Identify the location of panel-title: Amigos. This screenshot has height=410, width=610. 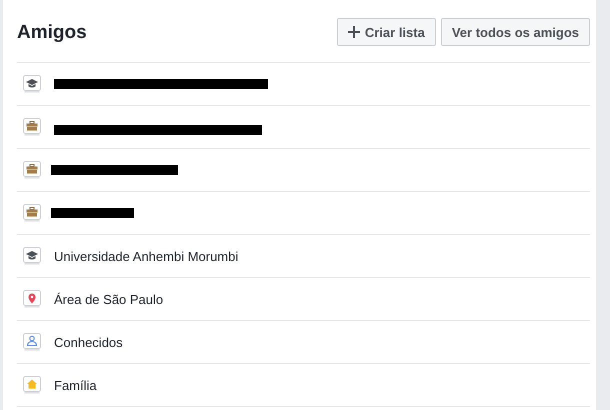
(52, 32).